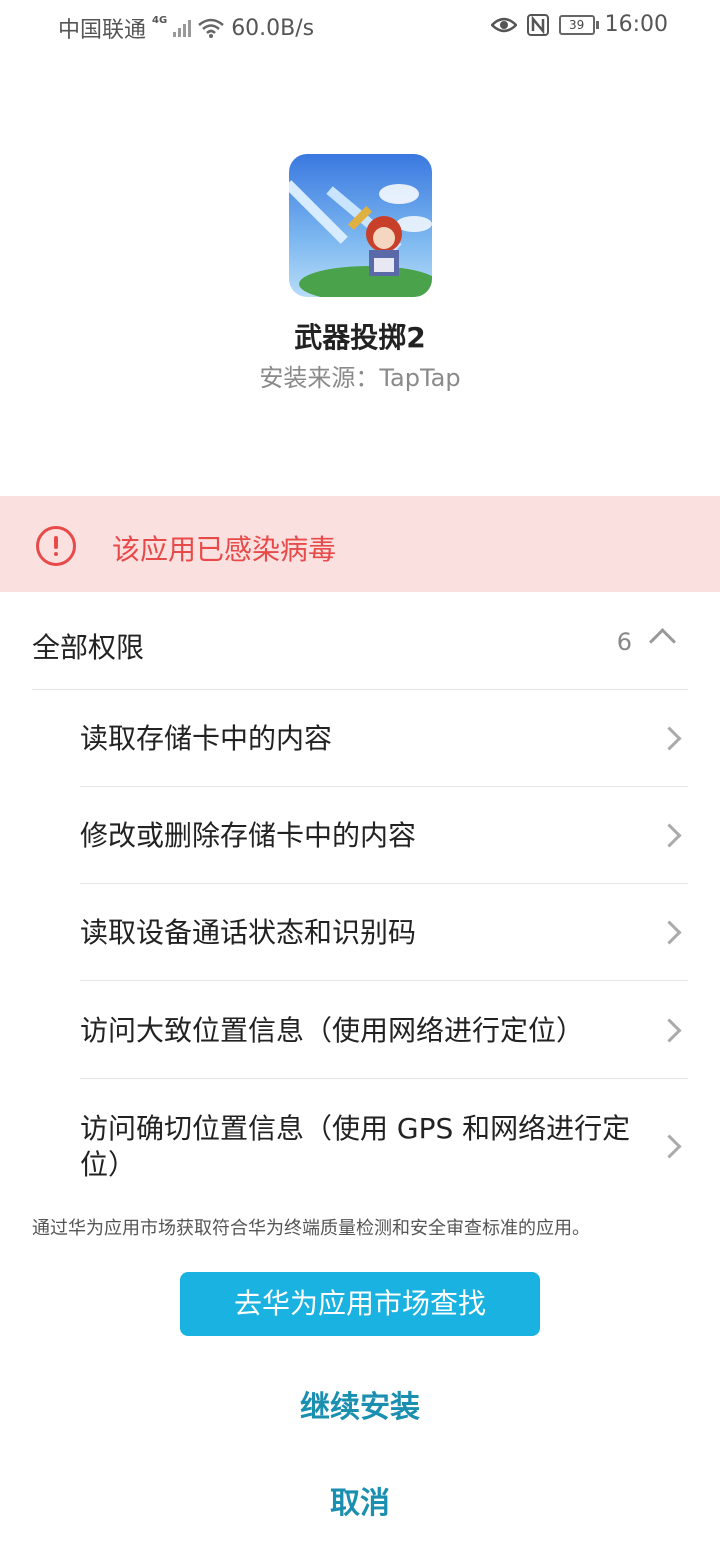 The image size is (720, 1560). Describe the element at coordinates (311, 1228) in the screenshot. I see `huawei-market-note: 通过华为应用市场获取符合华为终端质量检测和安全审查标准的应用。` at that location.